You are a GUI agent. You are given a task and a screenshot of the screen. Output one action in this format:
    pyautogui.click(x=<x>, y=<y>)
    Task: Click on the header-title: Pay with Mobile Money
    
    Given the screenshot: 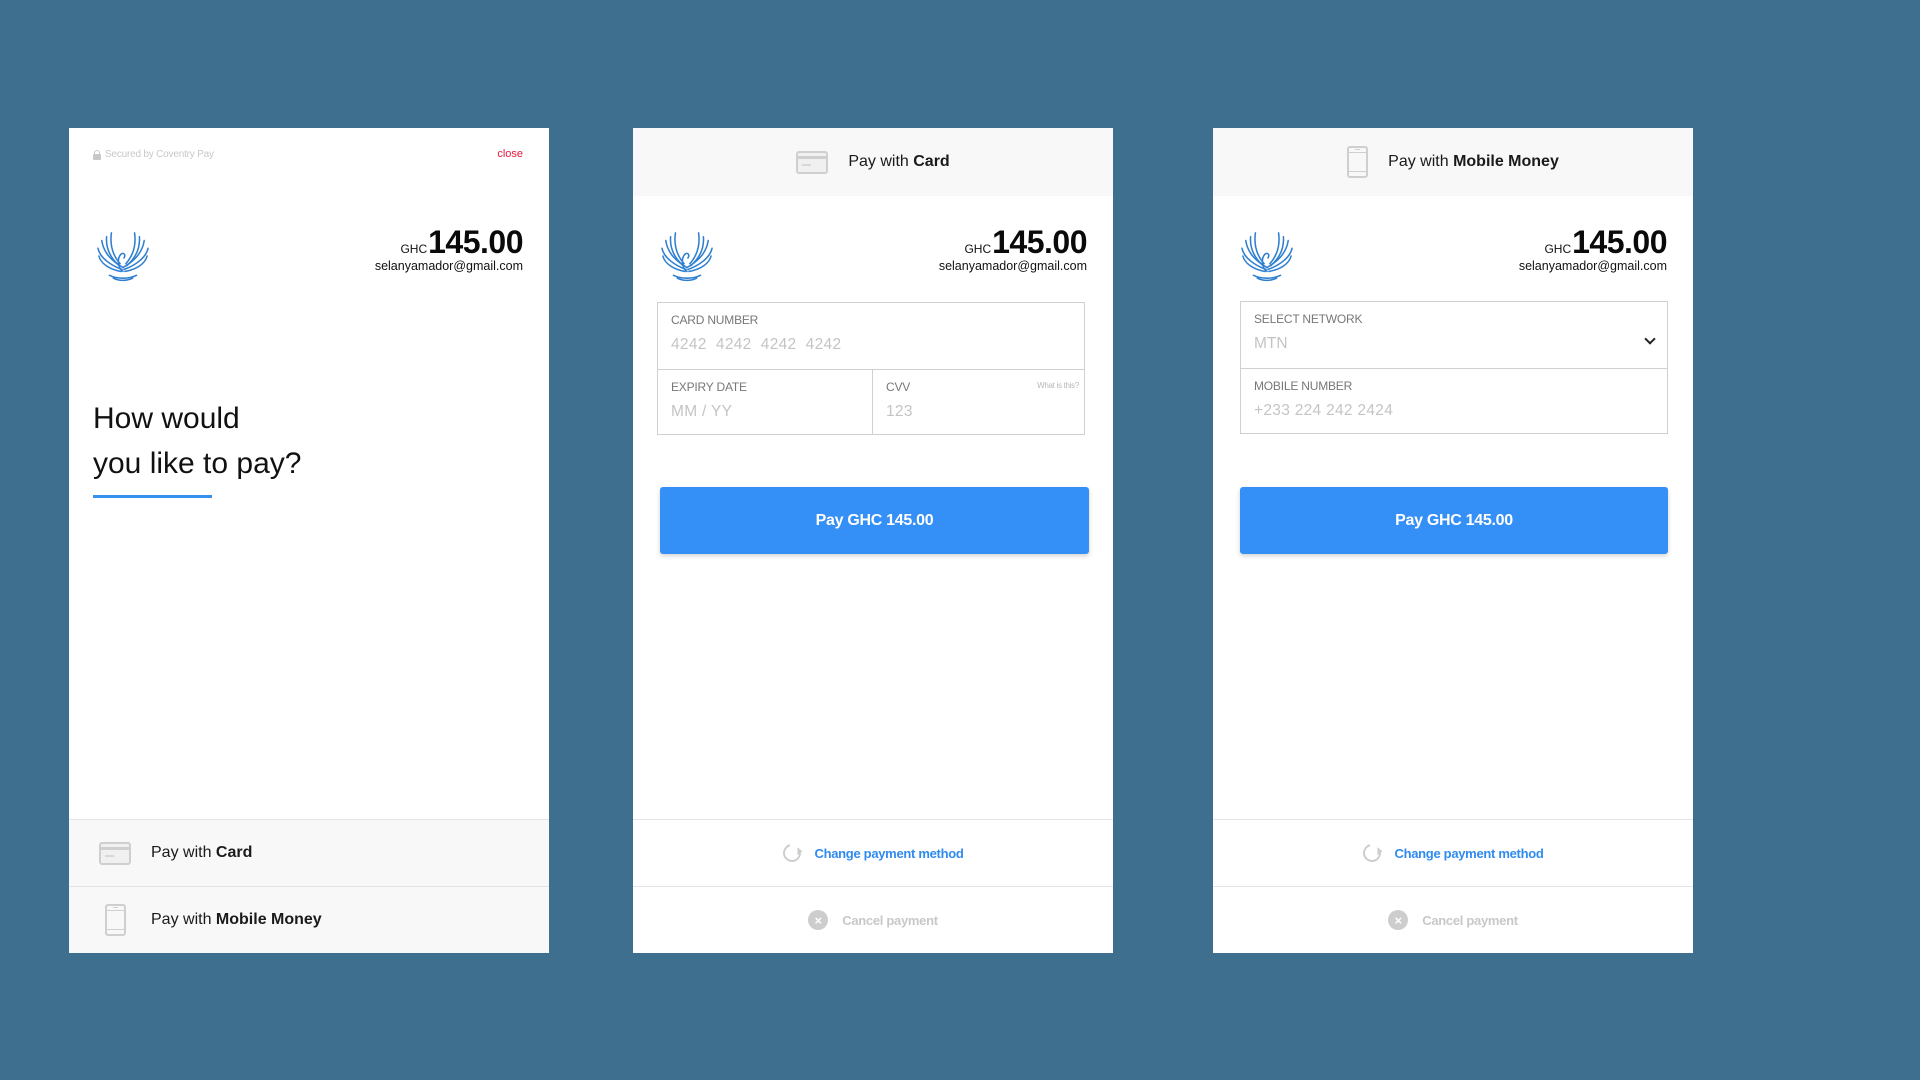 What is the action you would take?
    pyautogui.click(x=1473, y=162)
    